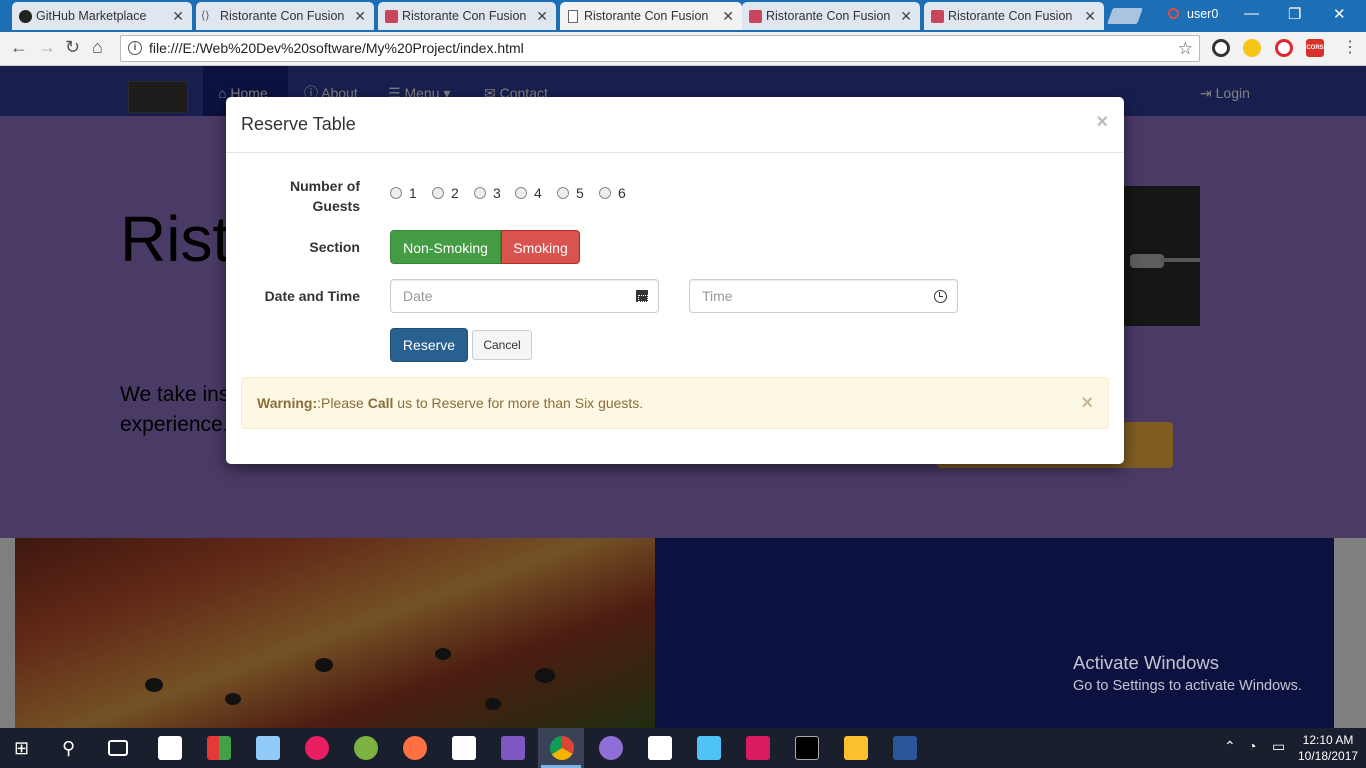 Image resolution: width=1366 pixels, height=768 pixels. What do you see at coordinates (518, 403) in the screenshot?
I see `alert-text: us to Reserve for more than Six guests.` at bounding box center [518, 403].